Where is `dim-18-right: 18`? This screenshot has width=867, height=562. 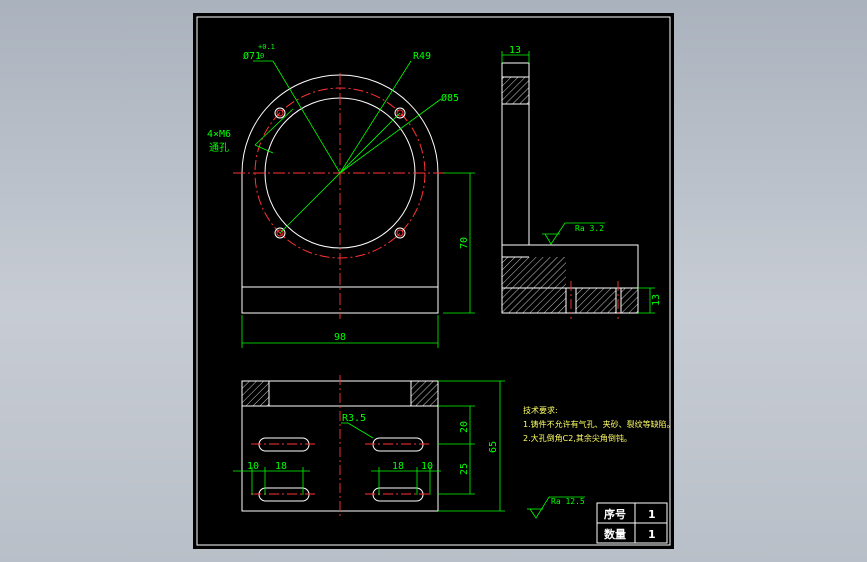 dim-18-right: 18 is located at coordinates (398, 466).